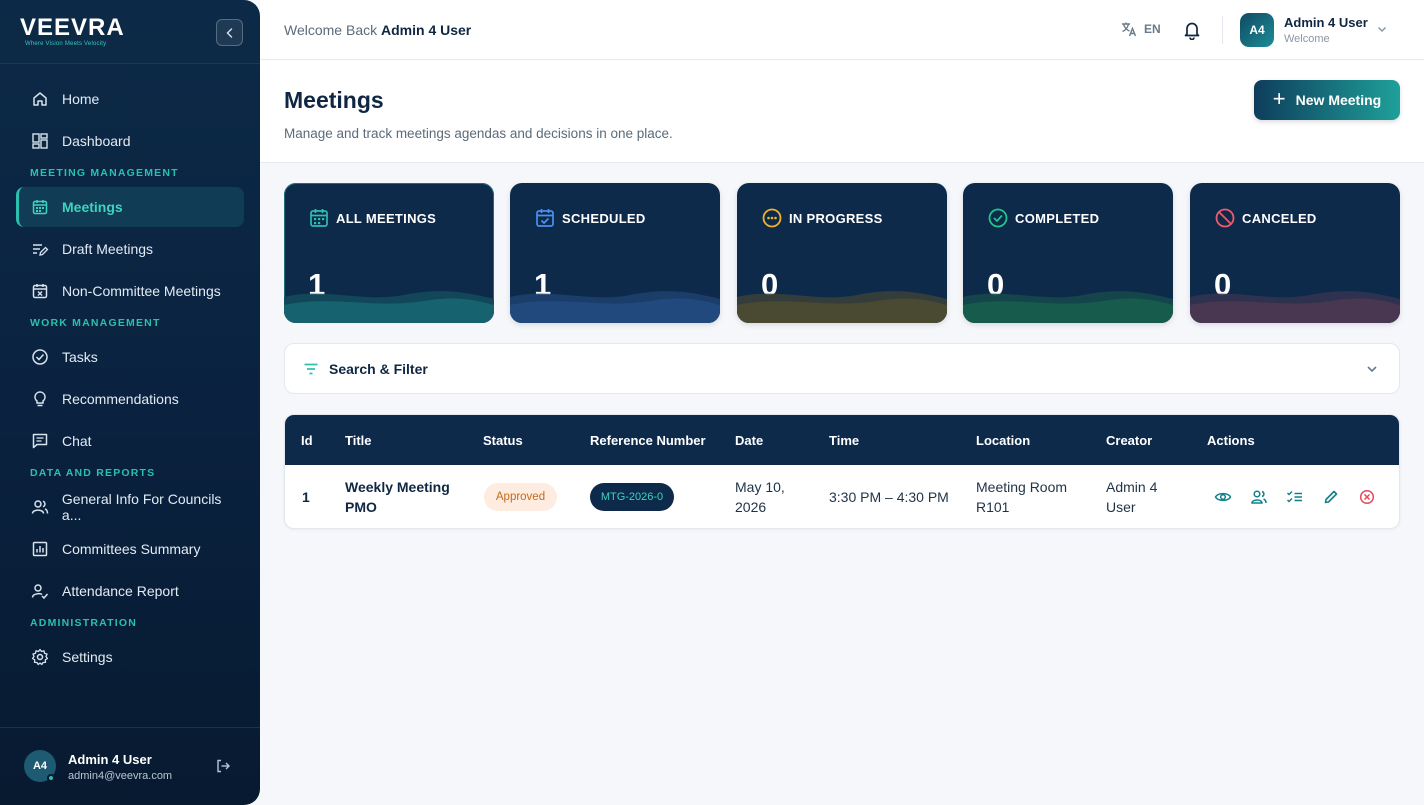  Describe the element at coordinates (1338, 100) in the screenshot. I see `new-meeting-label: New Meeting` at that location.